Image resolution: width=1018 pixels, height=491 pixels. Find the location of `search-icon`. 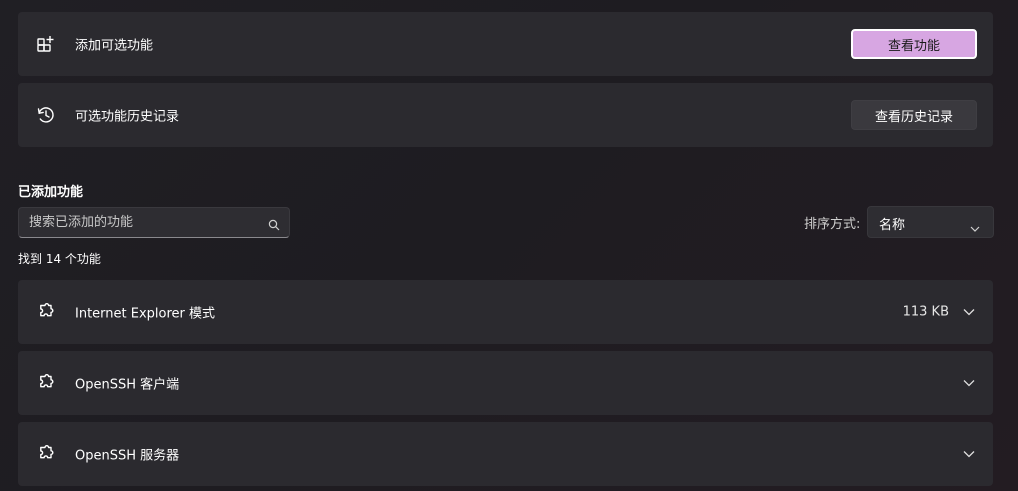

search-icon is located at coordinates (274, 223).